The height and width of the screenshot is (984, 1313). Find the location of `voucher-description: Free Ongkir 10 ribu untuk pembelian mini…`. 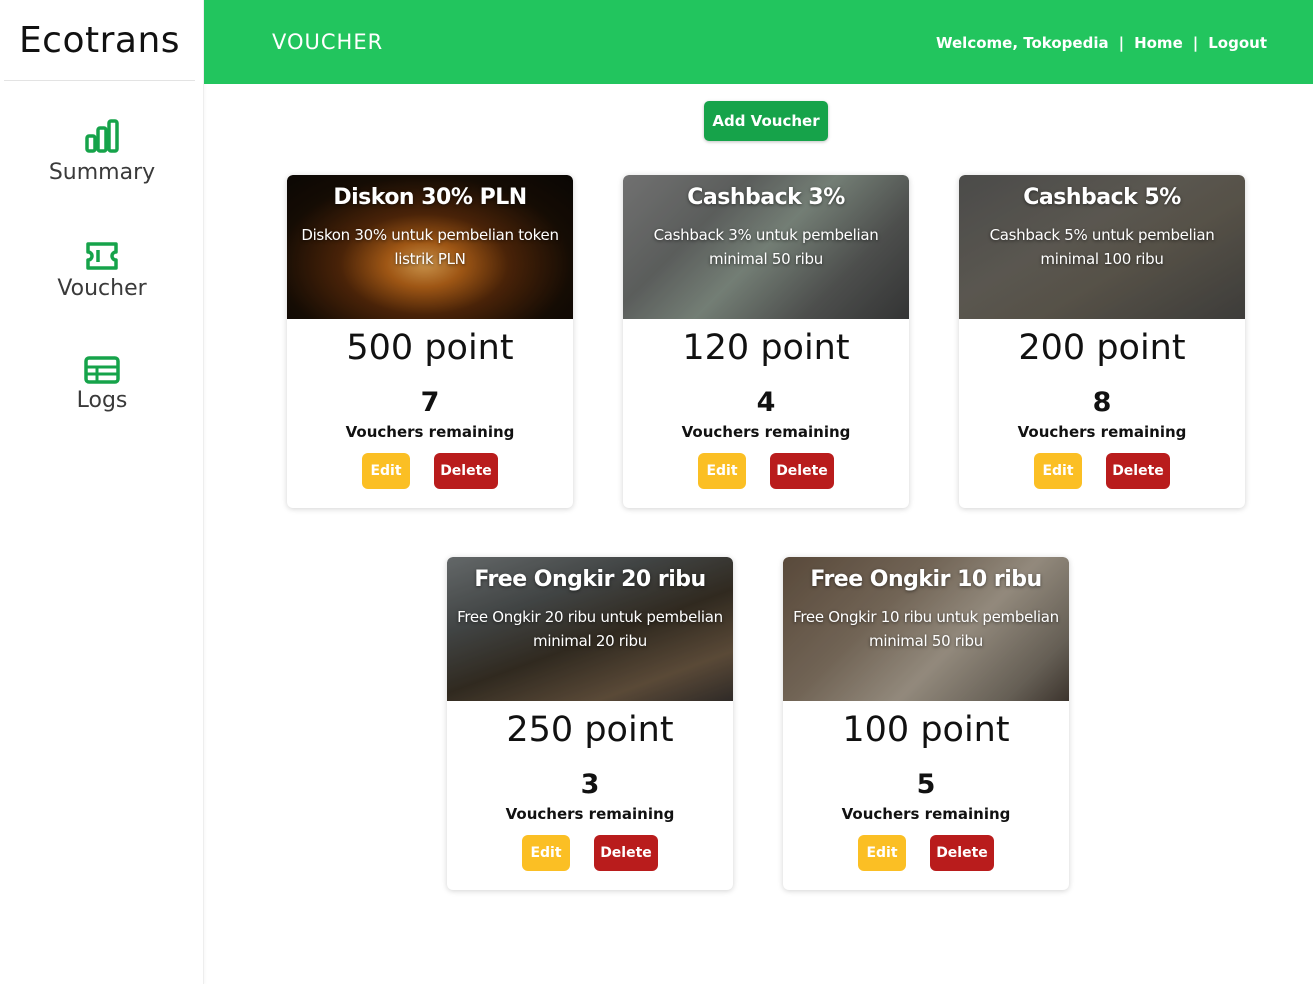

voucher-description: Free Ongkir 10 ribu untuk pembelian mini… is located at coordinates (926, 629).